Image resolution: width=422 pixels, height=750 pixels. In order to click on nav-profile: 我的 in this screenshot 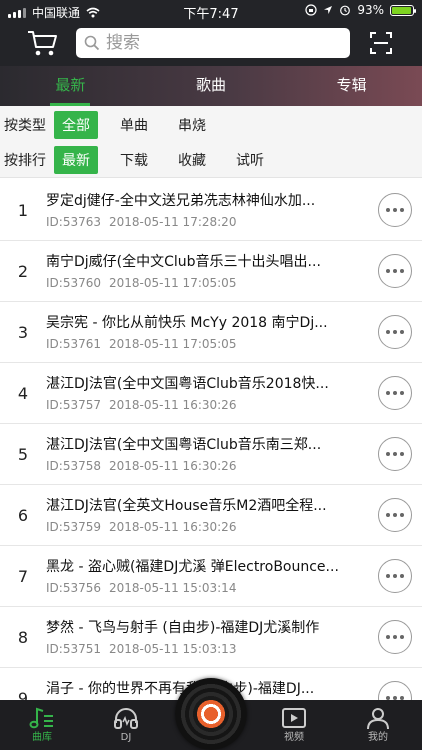, I will do `click(378, 725)`.